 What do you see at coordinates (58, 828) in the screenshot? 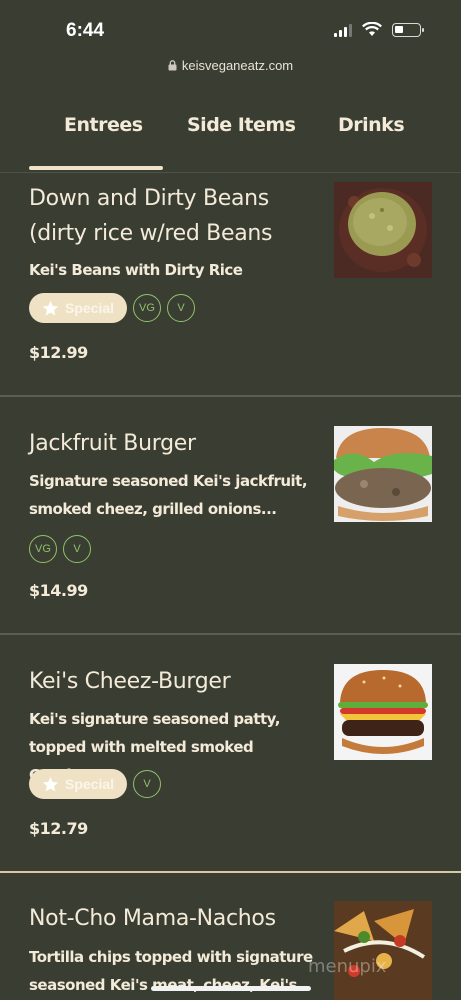
I see `item-price: $12.79` at bounding box center [58, 828].